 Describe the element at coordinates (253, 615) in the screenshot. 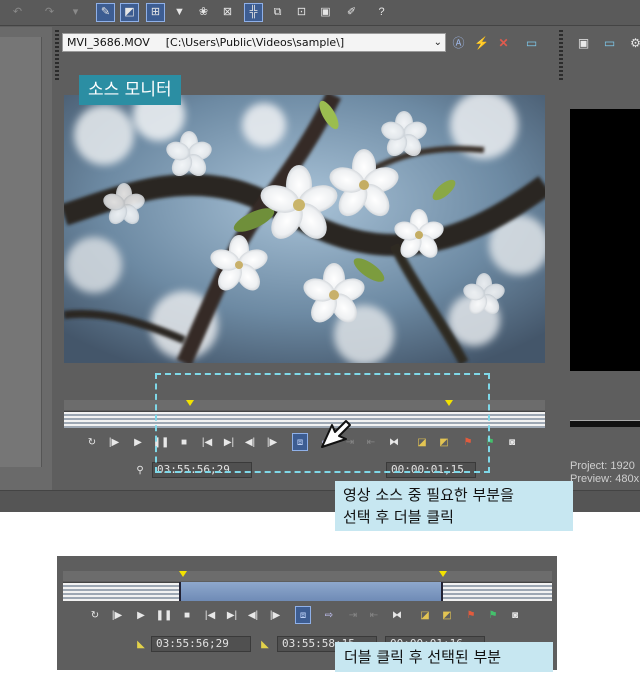

I see `prev-marker-icon: ◀|` at that location.